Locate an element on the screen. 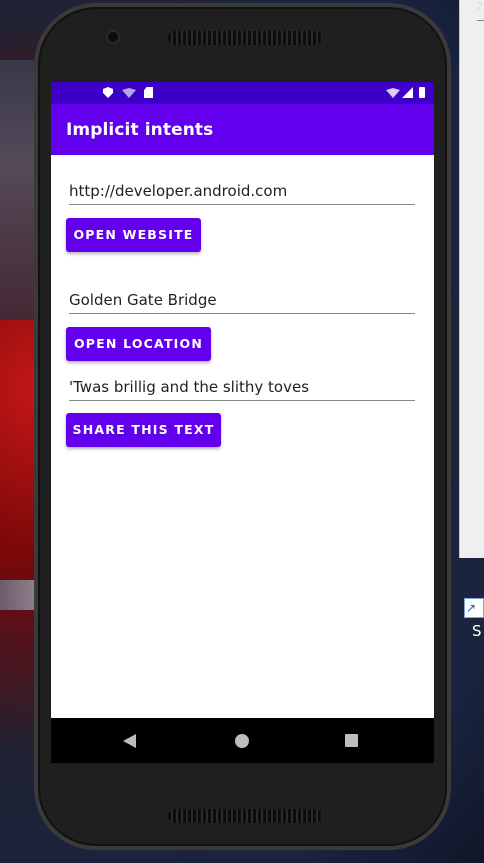  back-icon is located at coordinates (129, 741).